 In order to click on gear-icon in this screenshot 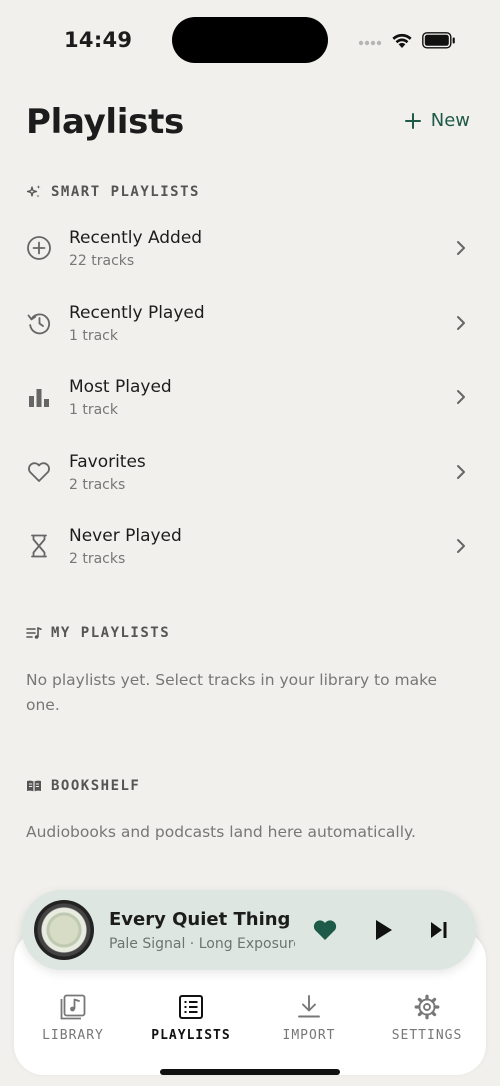, I will do `click(427, 1007)`.